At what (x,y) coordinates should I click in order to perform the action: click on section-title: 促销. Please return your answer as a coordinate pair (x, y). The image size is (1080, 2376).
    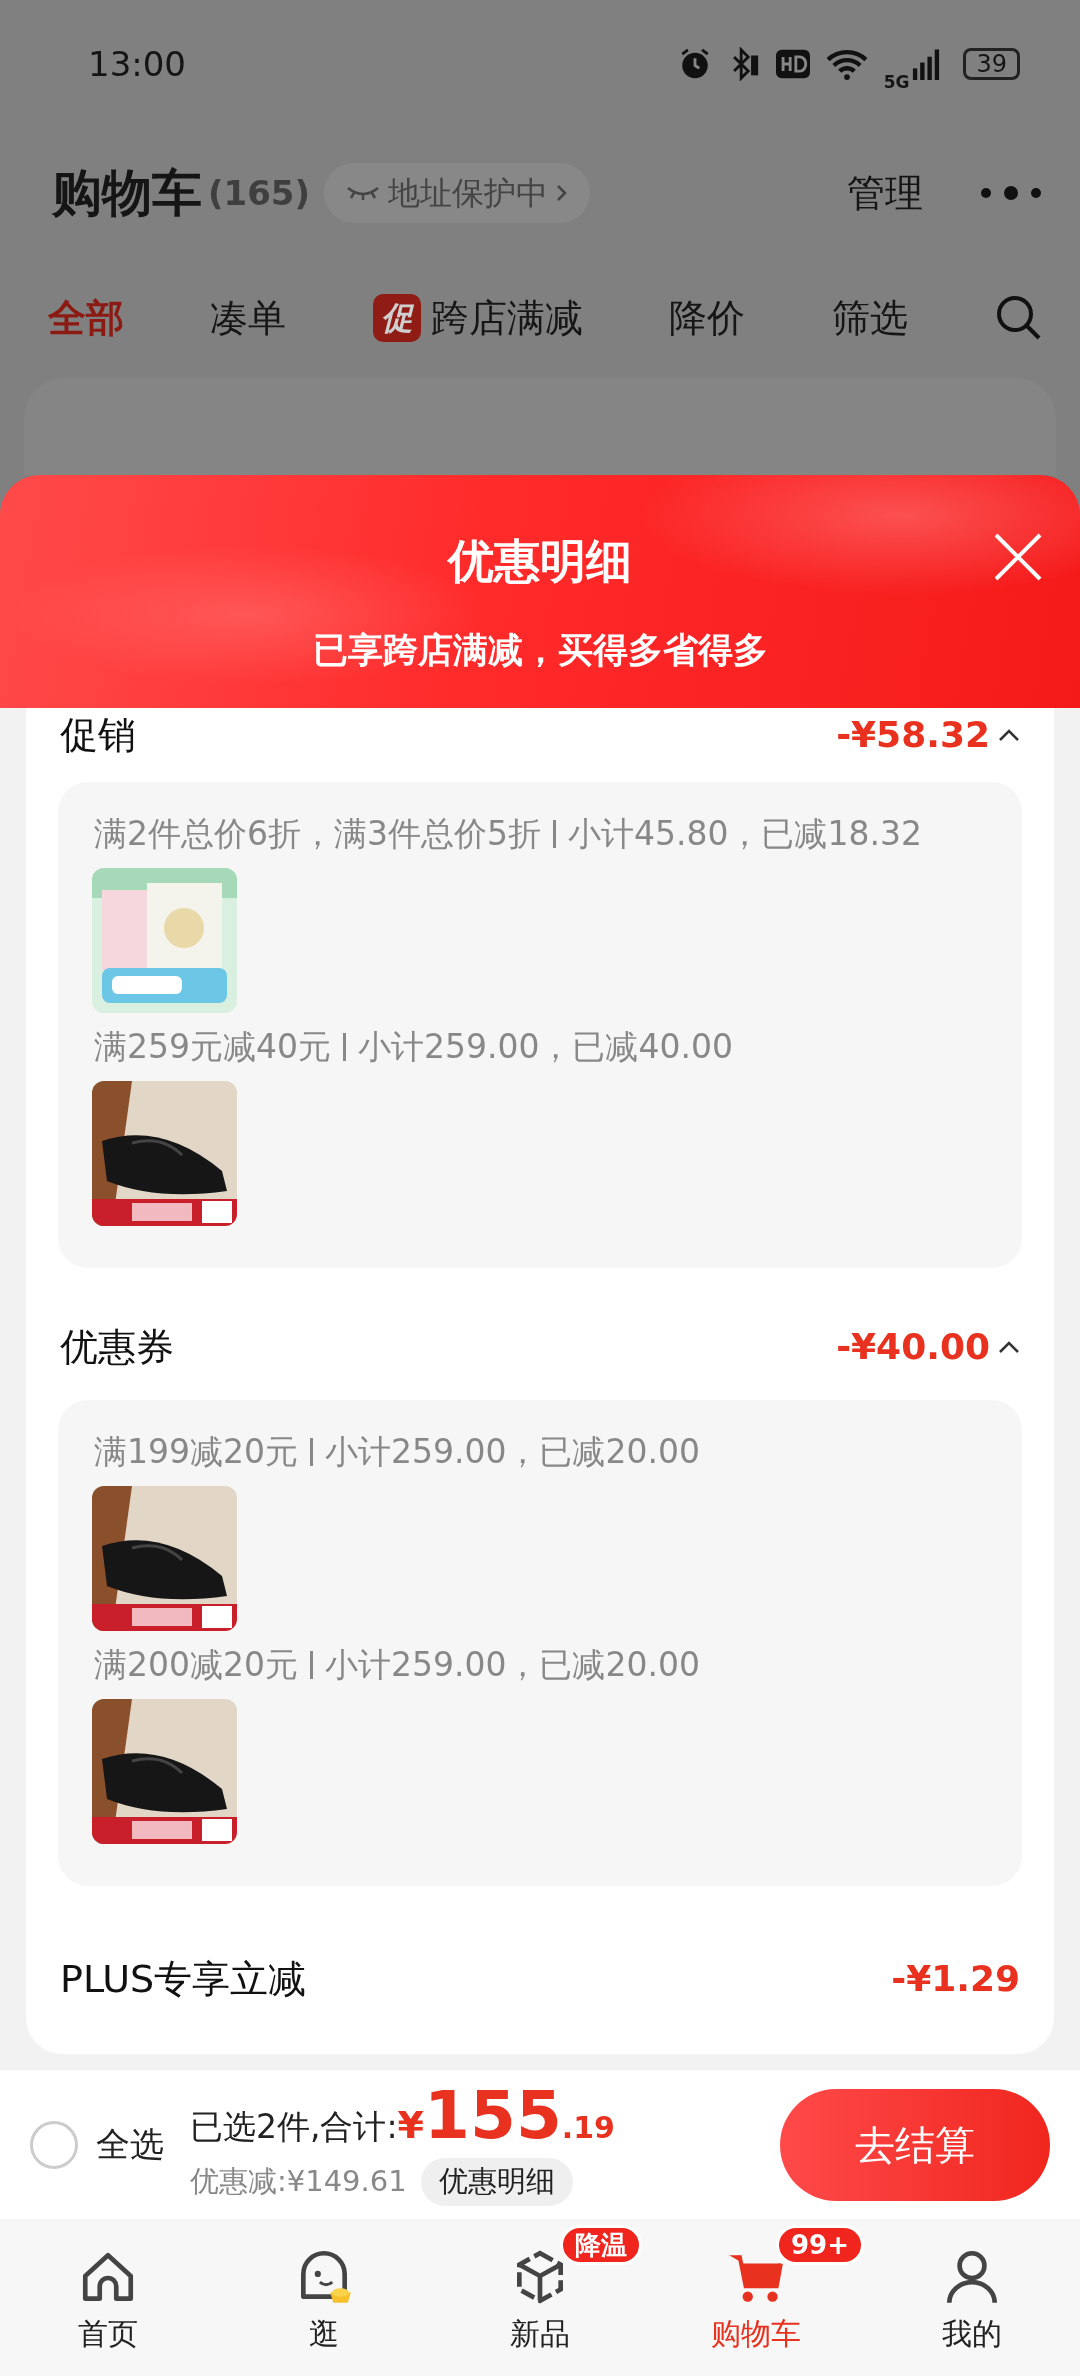
    Looking at the image, I should click on (98, 735).